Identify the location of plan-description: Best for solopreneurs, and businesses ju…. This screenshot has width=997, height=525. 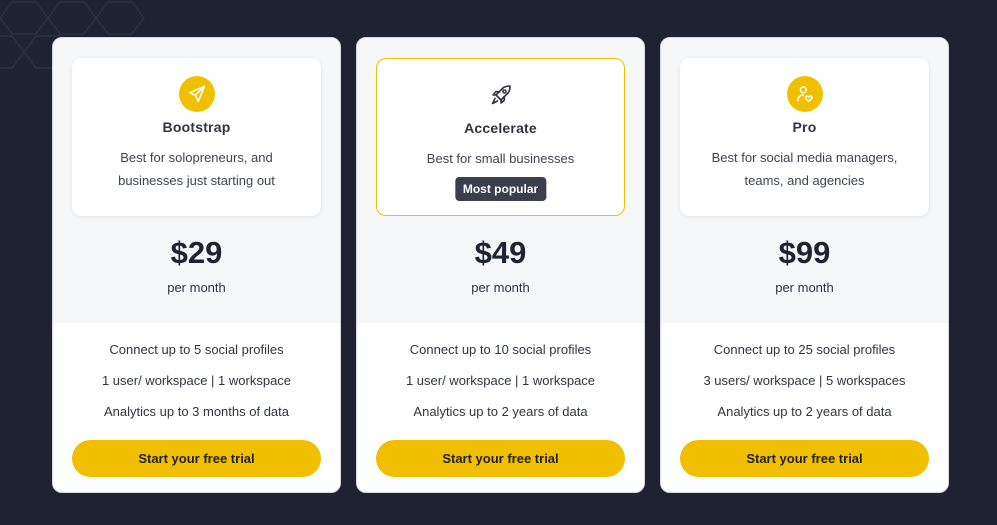
(196, 169).